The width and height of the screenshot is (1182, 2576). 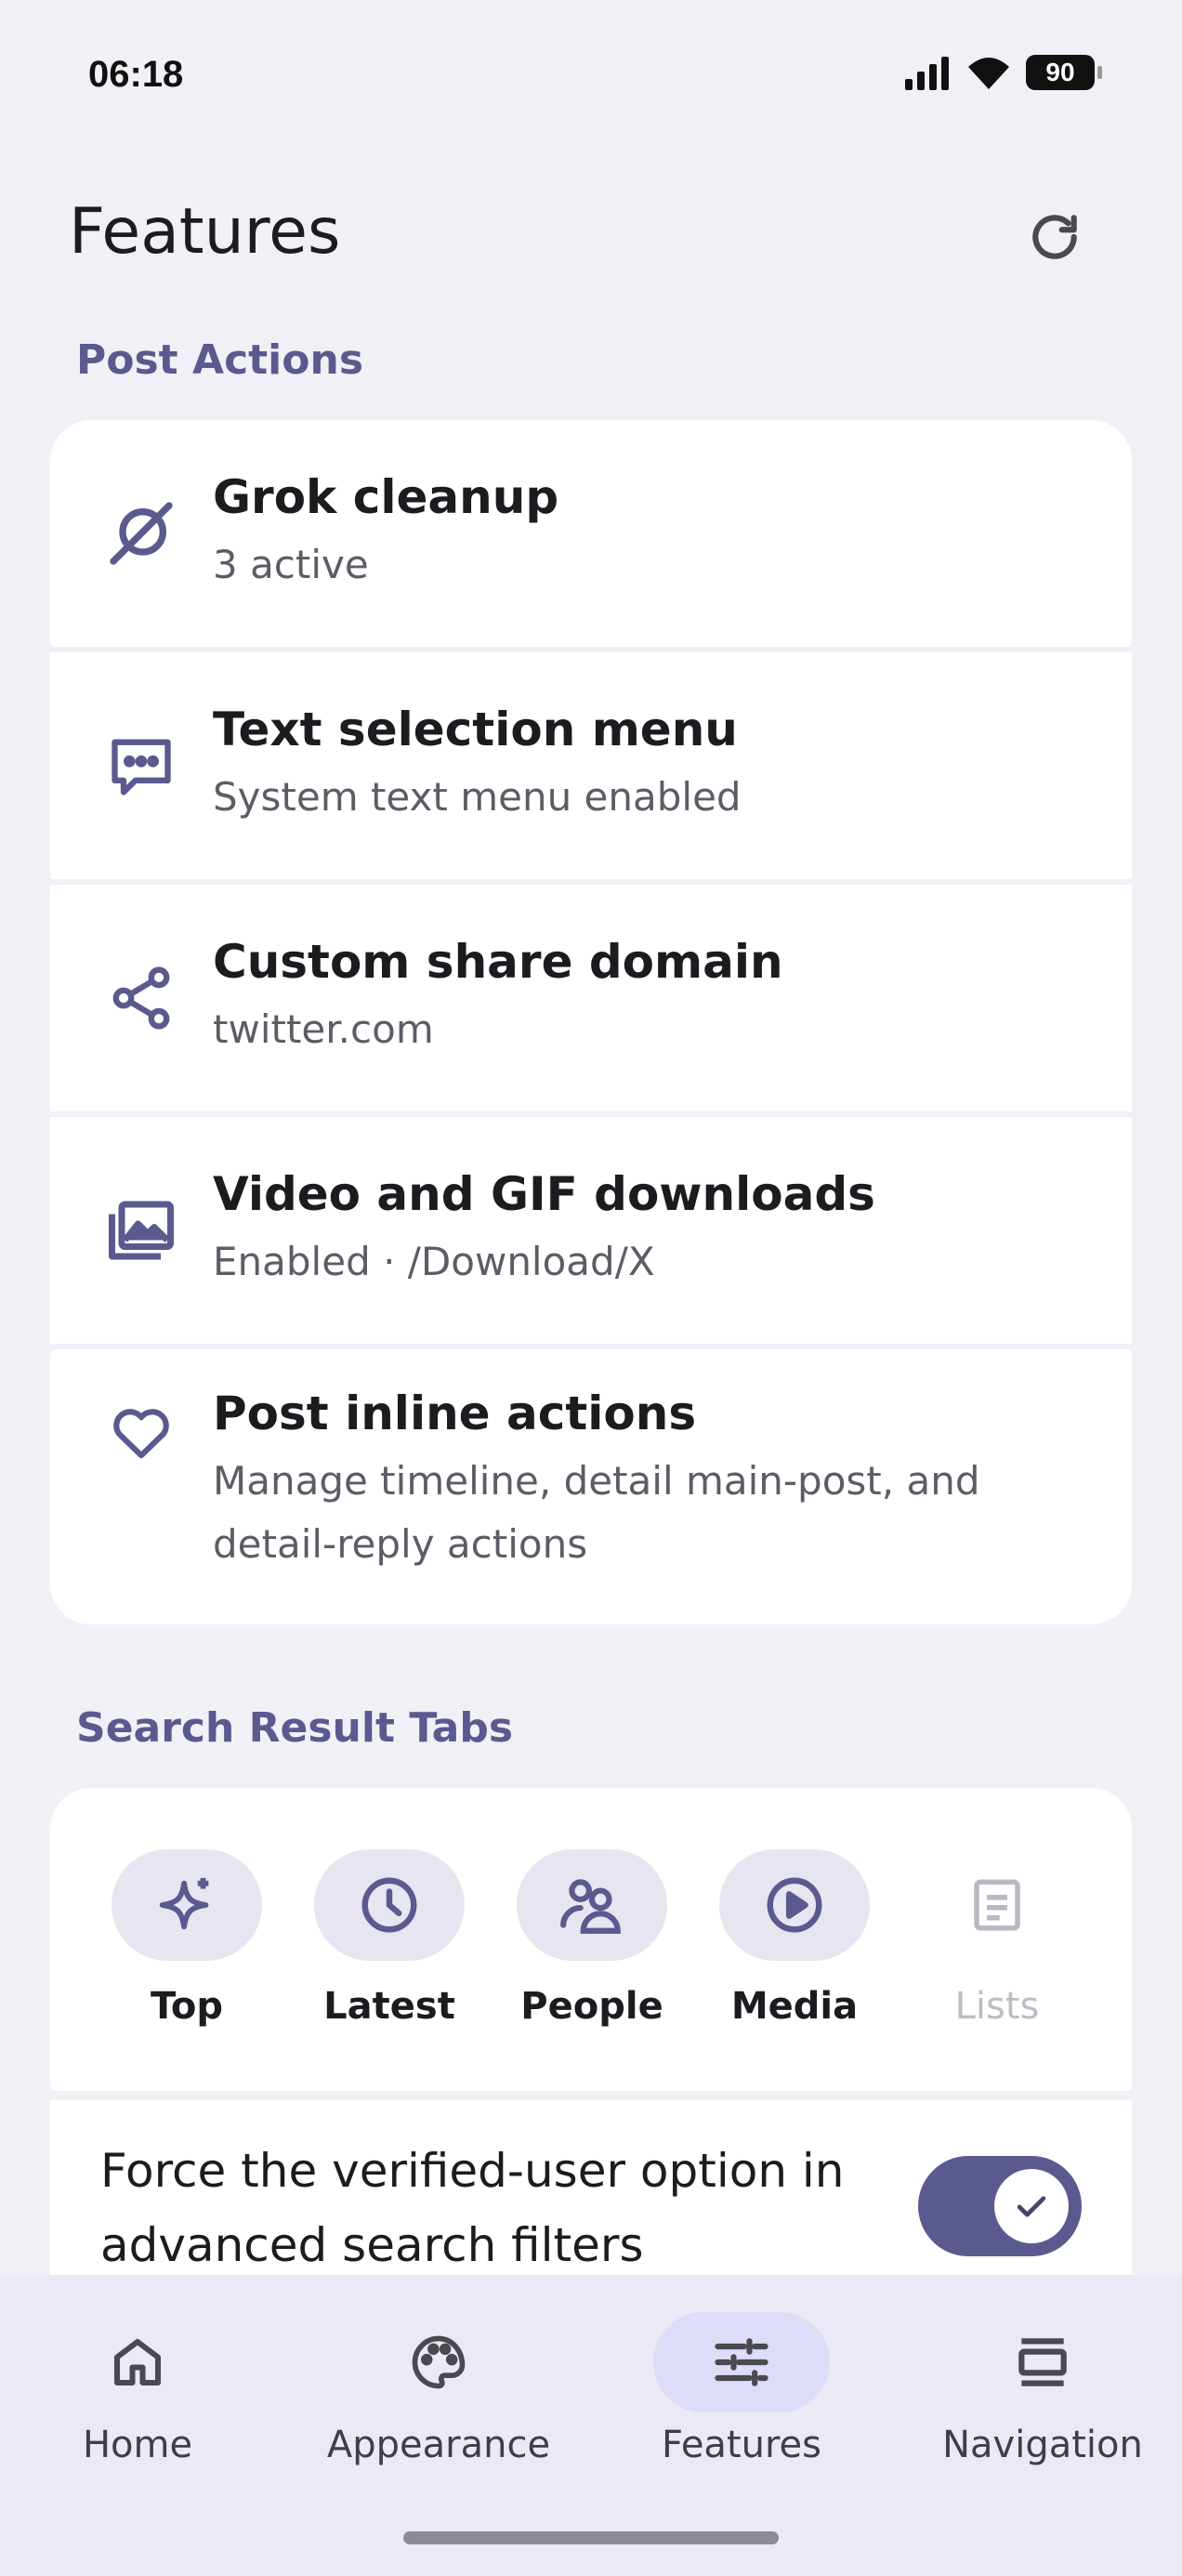 I want to click on tab-top: Top, so click(x=186, y=1938).